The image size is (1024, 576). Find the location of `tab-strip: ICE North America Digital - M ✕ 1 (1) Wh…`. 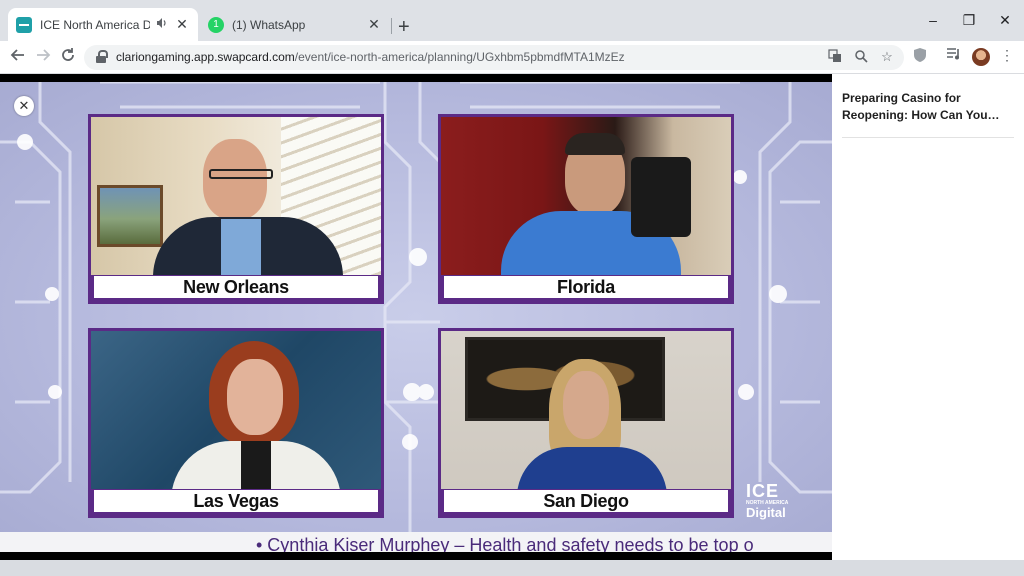

tab-strip: ICE North America Digital - M ✕ 1 (1) Wh… is located at coordinates (512, 20).